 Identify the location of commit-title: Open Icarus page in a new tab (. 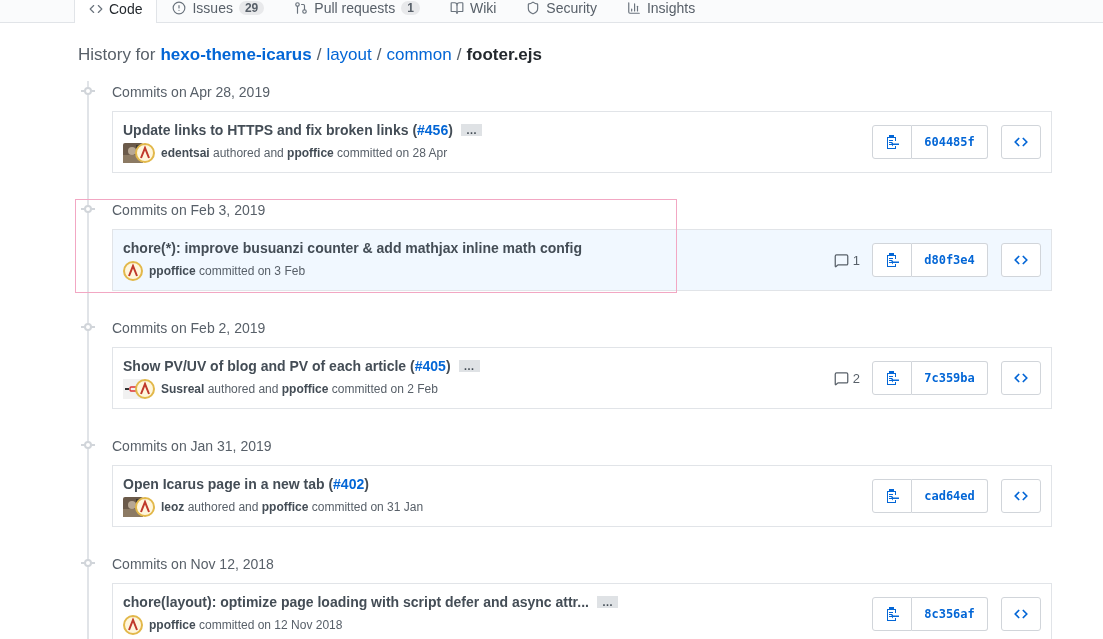
(228, 483).